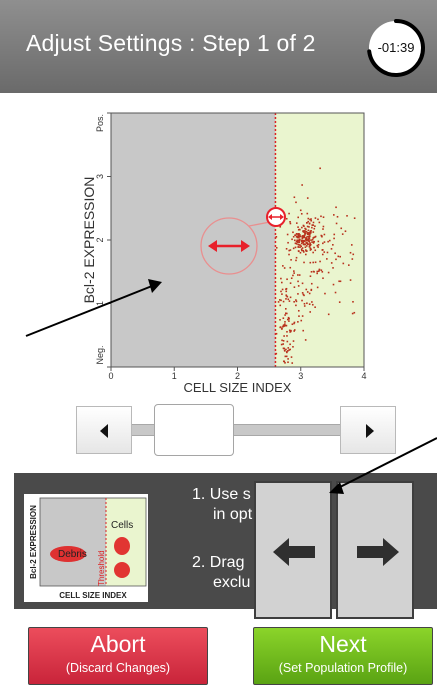 The height and width of the screenshot is (696, 437). I want to click on y-tick-label: Neg., so click(100, 354).